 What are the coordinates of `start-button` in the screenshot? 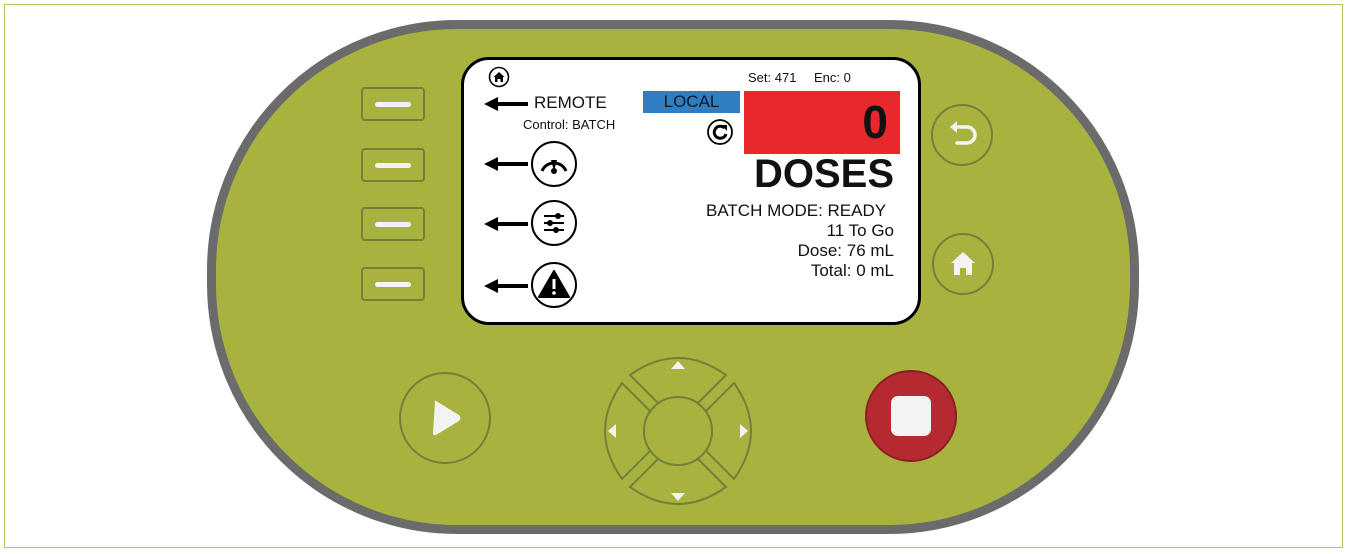 It's located at (445, 418).